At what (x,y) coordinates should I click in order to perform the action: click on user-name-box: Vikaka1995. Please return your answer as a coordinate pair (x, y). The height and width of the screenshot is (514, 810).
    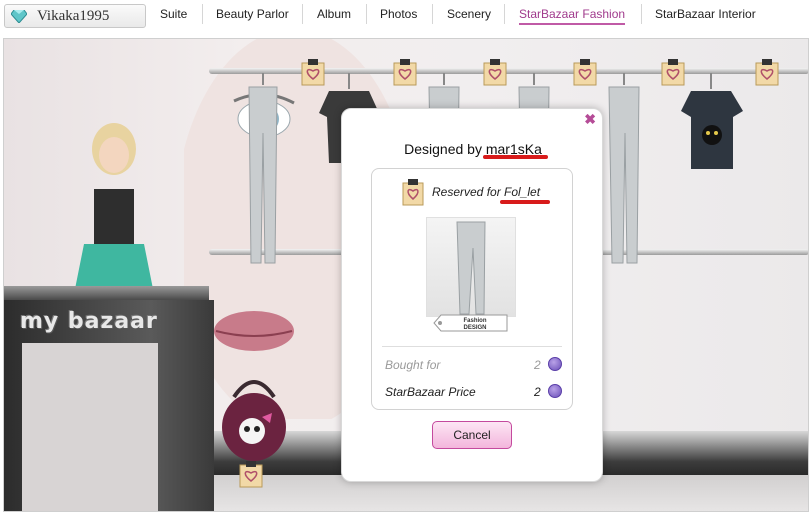
    Looking at the image, I should click on (75, 16).